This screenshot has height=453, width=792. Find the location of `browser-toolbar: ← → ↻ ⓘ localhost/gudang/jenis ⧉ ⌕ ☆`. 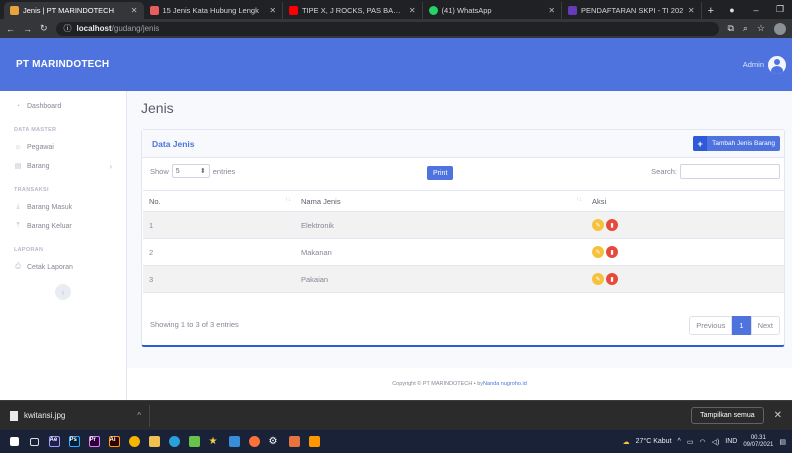

browser-toolbar: ← → ↻ ⓘ localhost/gudang/jenis ⧉ ⌕ ☆ is located at coordinates (396, 28).